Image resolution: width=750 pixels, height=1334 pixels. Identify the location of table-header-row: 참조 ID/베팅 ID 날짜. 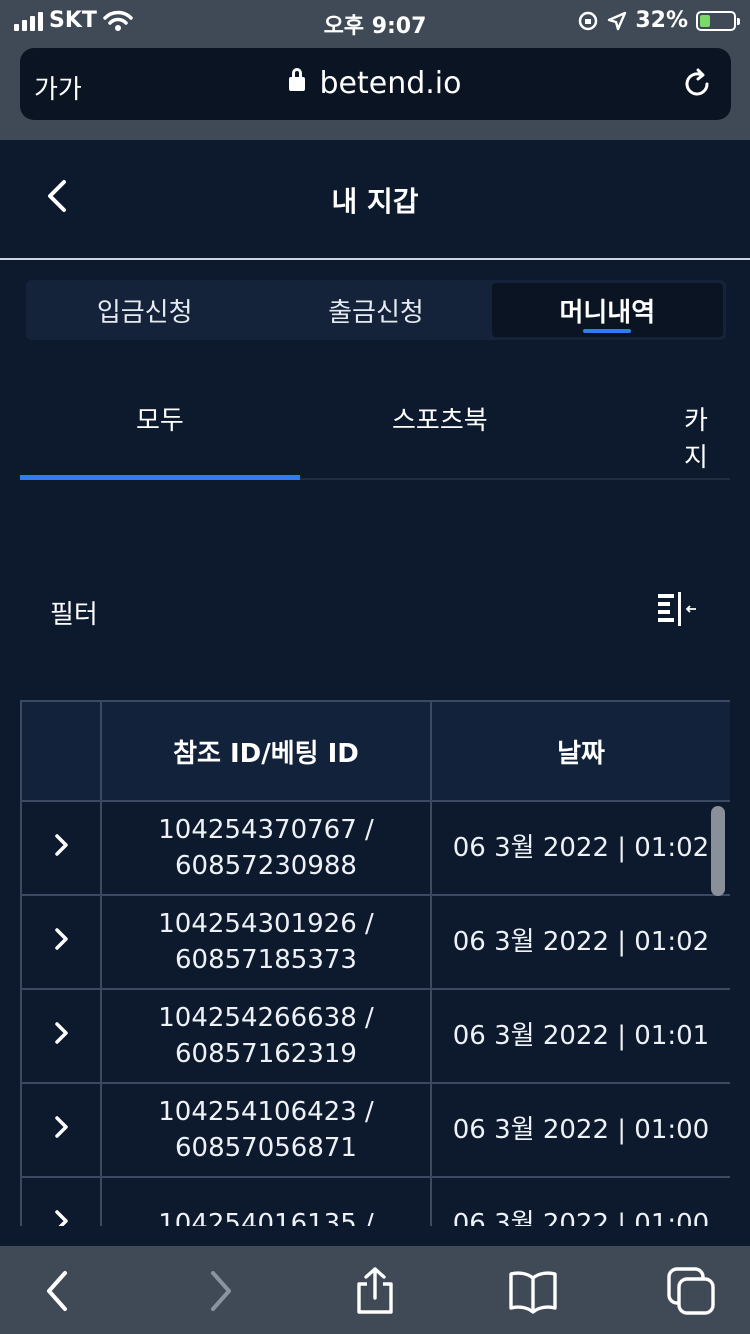
(375, 751).